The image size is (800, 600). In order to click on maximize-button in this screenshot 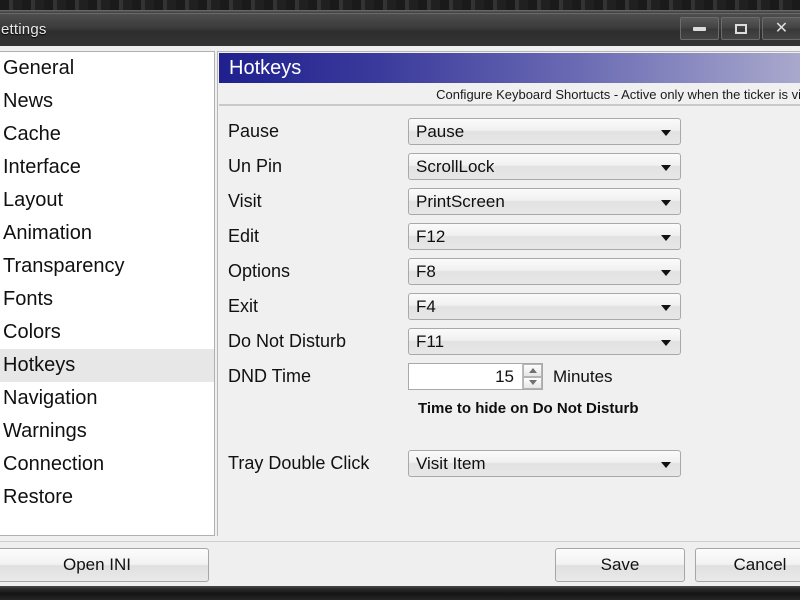, I will do `click(740, 28)`.